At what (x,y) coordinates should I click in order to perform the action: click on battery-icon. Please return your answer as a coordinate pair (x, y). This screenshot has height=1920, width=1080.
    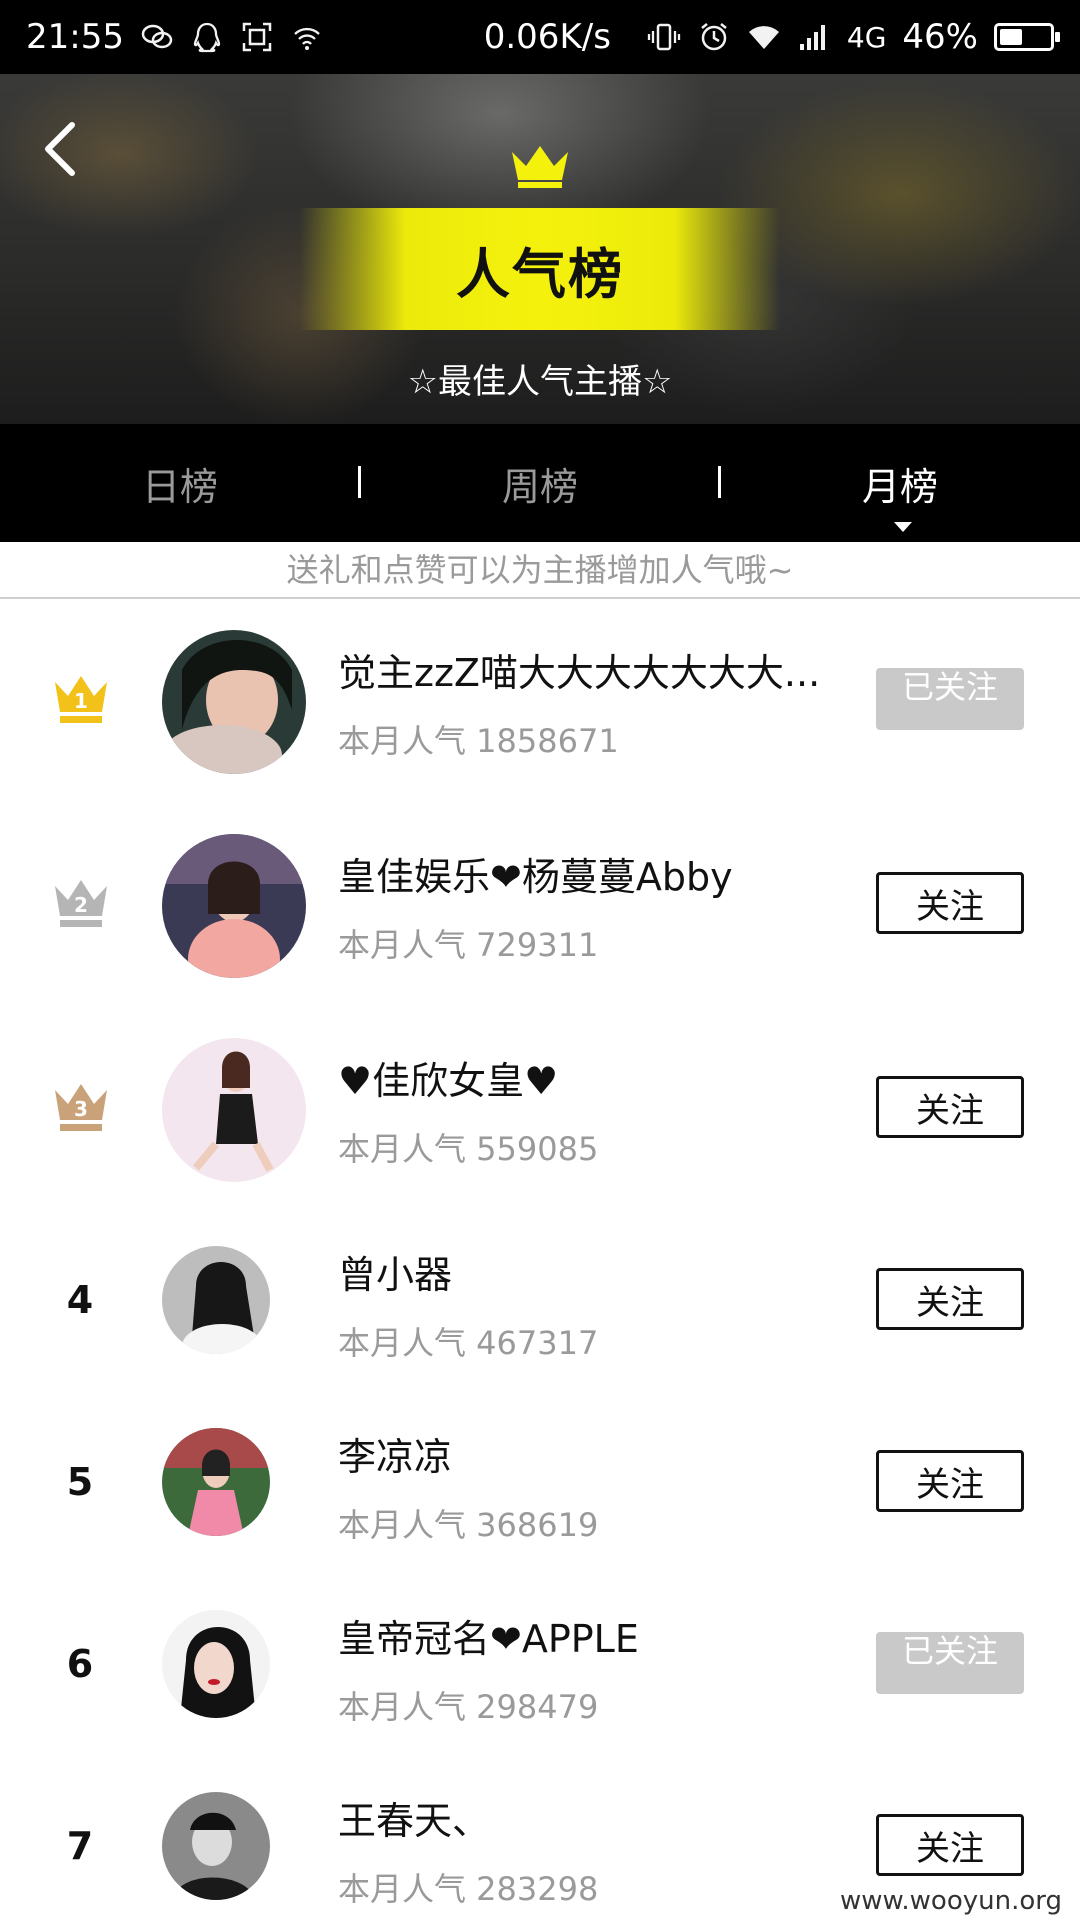
    Looking at the image, I should click on (1027, 37).